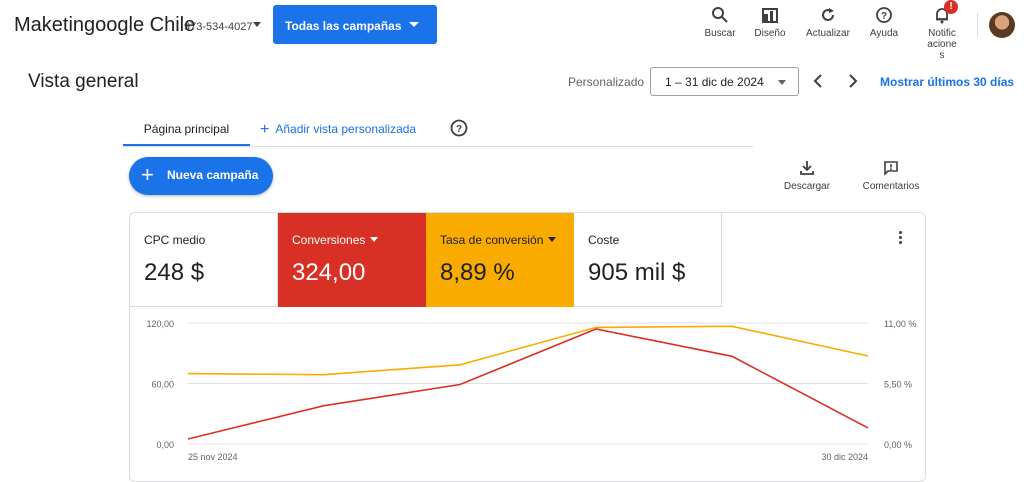  What do you see at coordinates (828, 14) in the screenshot?
I see `refresh-icon` at bounding box center [828, 14].